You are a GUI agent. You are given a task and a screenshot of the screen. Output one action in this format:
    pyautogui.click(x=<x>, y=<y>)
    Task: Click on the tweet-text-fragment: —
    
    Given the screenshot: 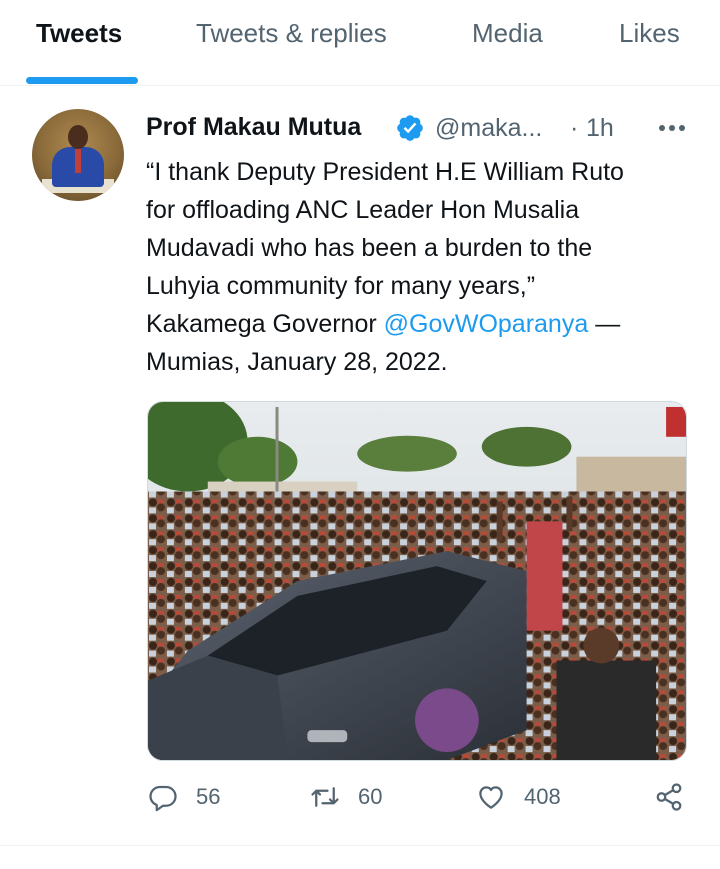 What is the action you would take?
    pyautogui.click(x=604, y=324)
    